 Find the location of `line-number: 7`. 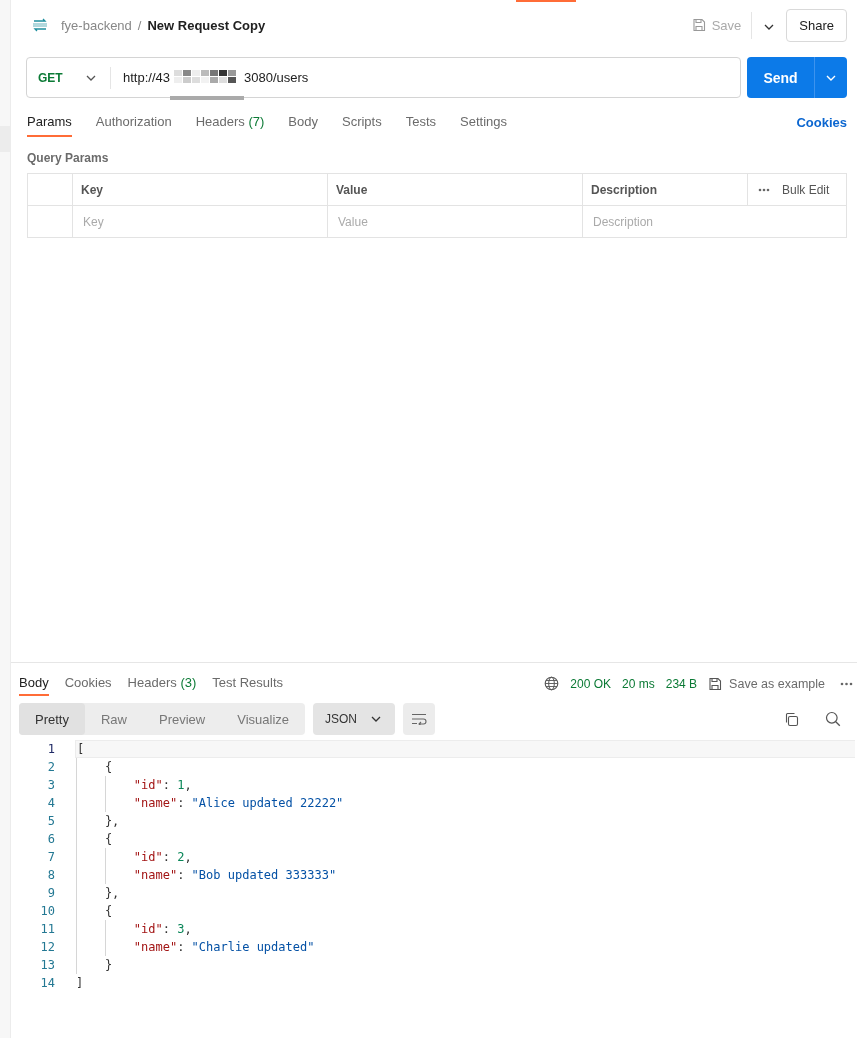

line-number: 7 is located at coordinates (51, 857).